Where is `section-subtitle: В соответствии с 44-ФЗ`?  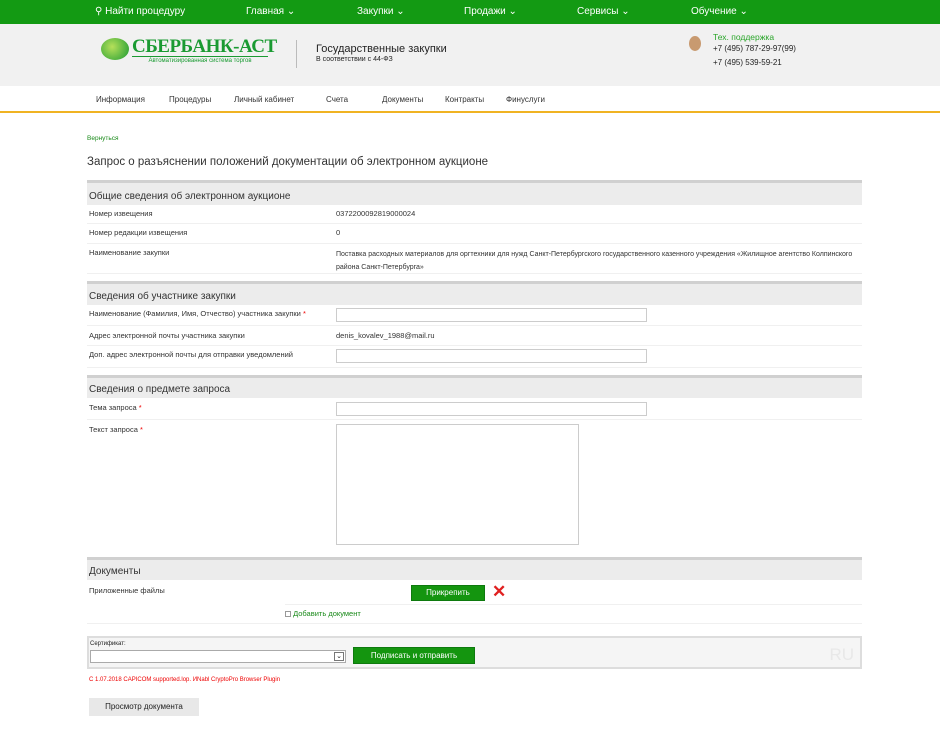 section-subtitle: В соответствии с 44-ФЗ is located at coordinates (354, 59).